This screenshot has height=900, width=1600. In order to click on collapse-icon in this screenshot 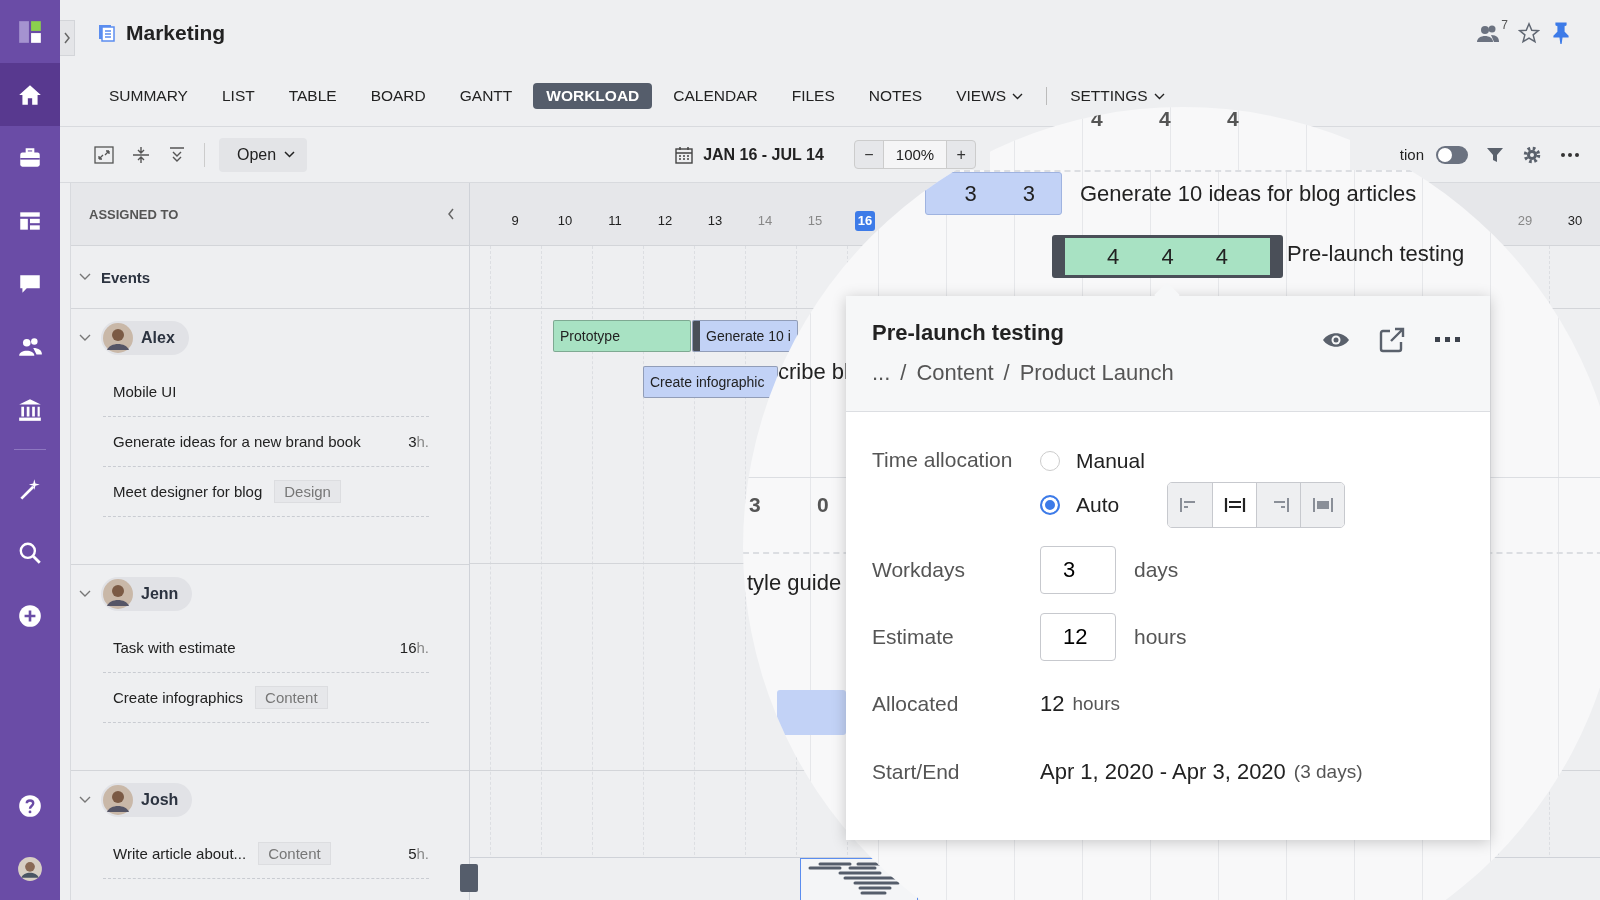, I will do `click(141, 154)`.